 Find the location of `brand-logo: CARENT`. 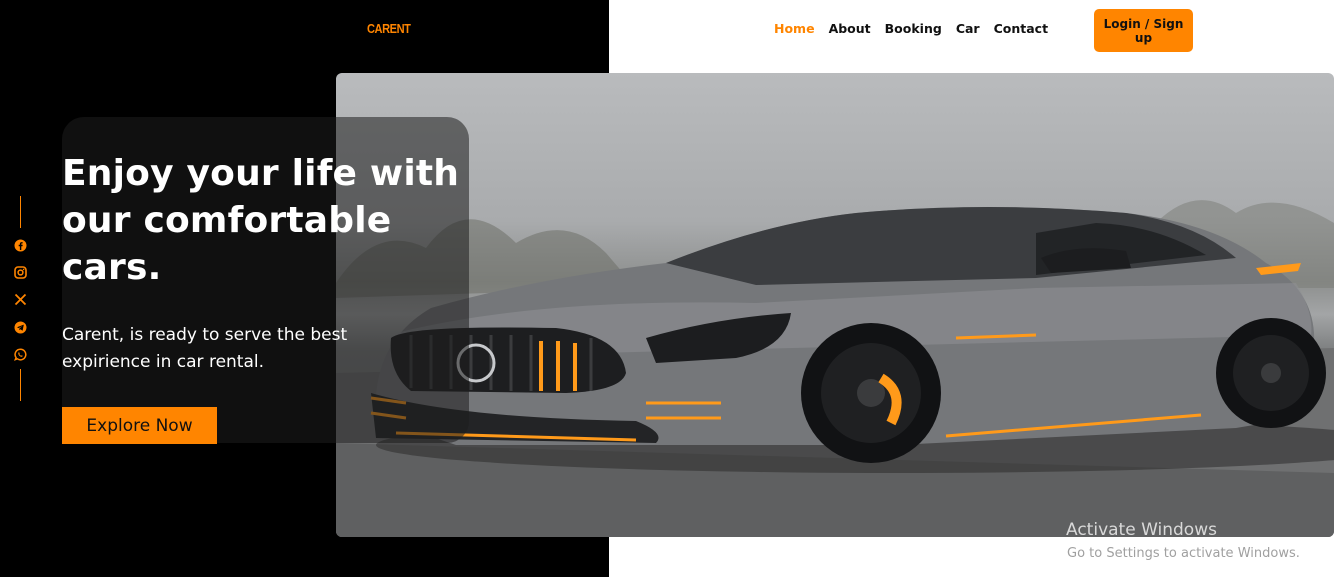

brand-logo: CARENT is located at coordinates (389, 28).